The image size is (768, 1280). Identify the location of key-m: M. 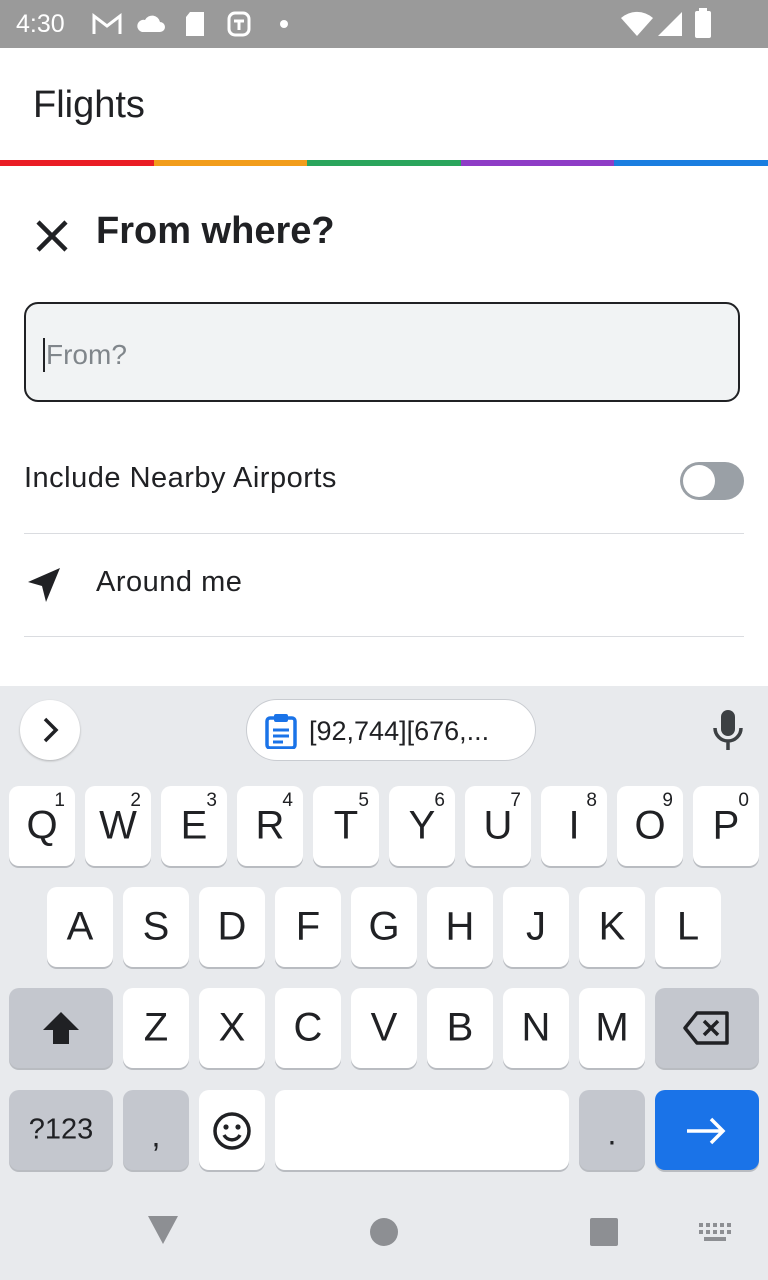
(612, 1028).